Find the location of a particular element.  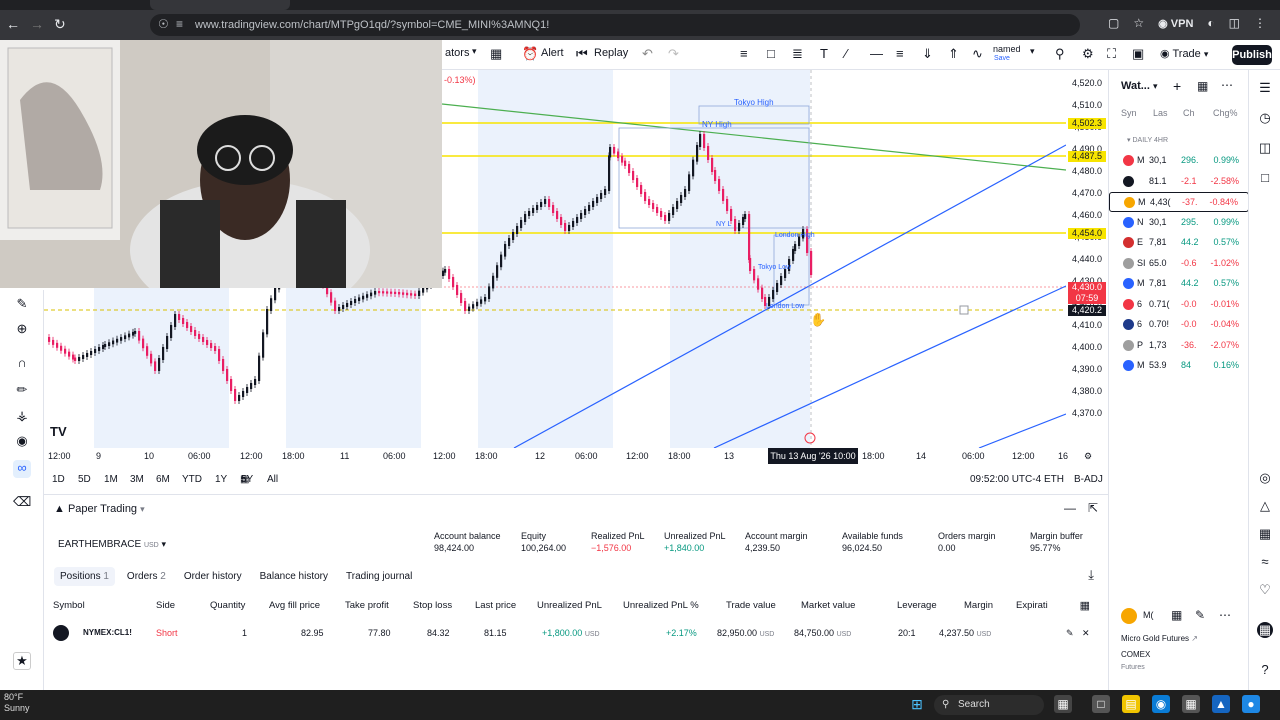

annotation-tokyo-low: Tokyo Low is located at coordinates (775, 267).